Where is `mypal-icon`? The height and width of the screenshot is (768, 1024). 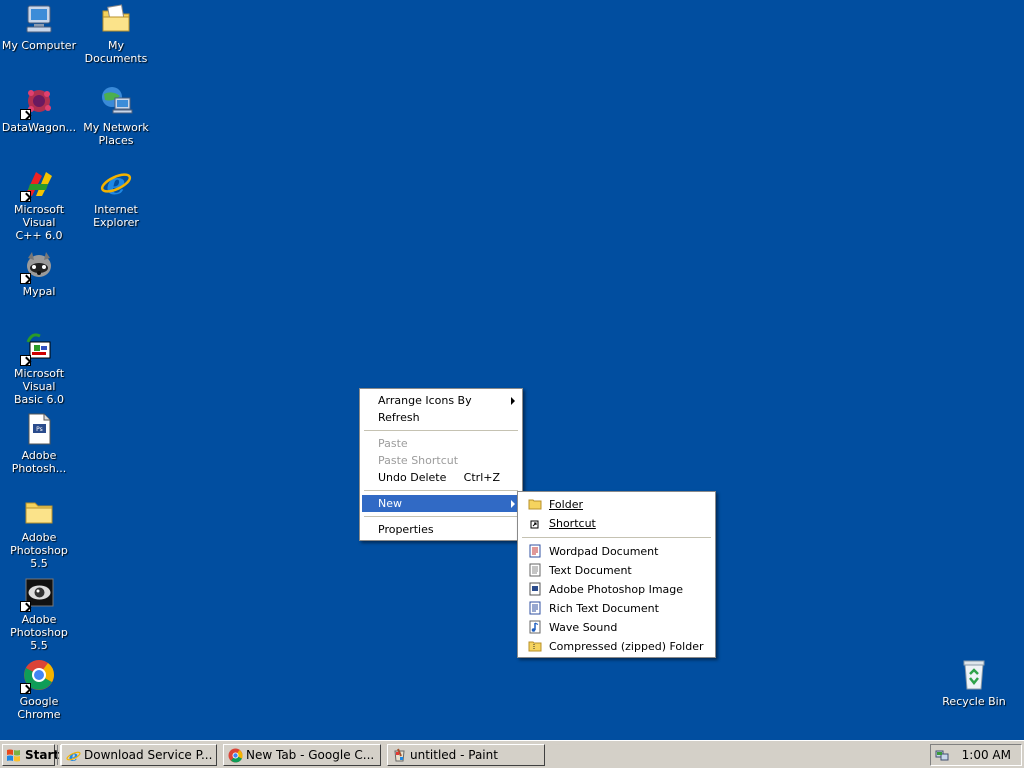 mypal-icon is located at coordinates (38, 266).